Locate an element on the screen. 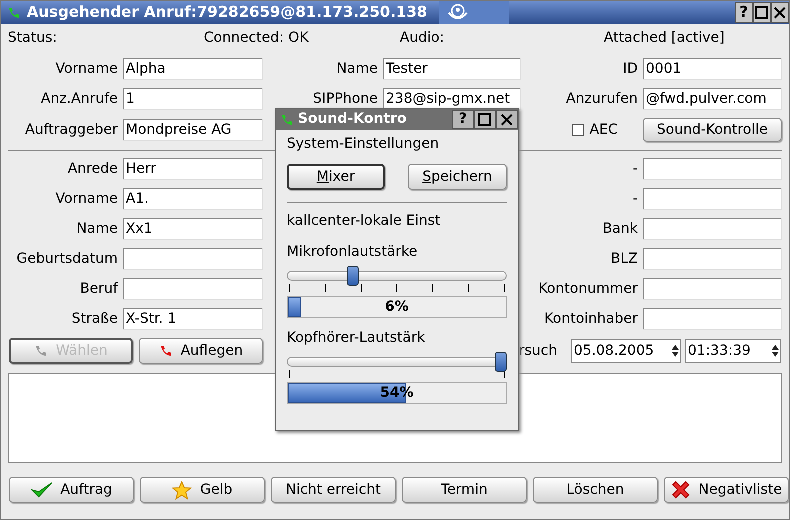 The image size is (790, 520). dialog-title: Sound-Kontro is located at coordinates (352, 119).